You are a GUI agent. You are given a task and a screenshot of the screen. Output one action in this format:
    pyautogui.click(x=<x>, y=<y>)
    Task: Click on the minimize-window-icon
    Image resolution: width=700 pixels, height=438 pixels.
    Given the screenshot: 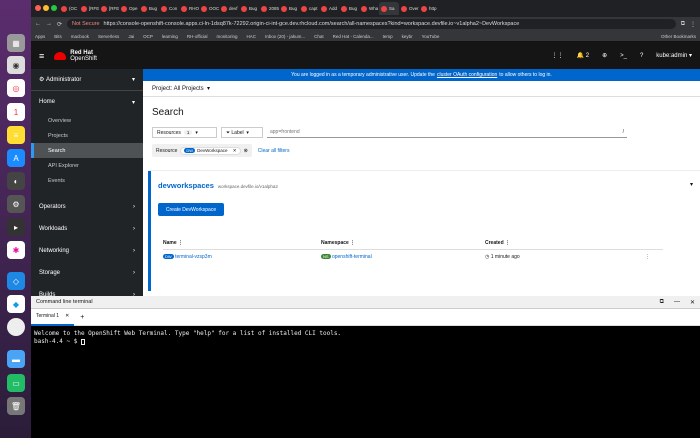 What is the action you would take?
    pyautogui.click(x=46, y=8)
    